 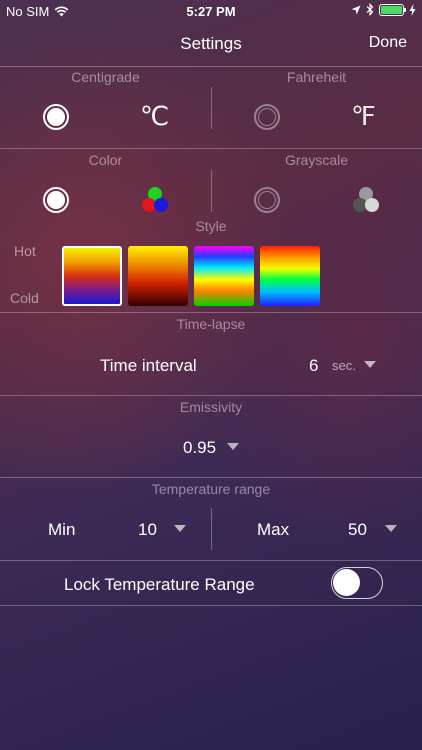 I want to click on grayscale-icon, so click(x=366, y=200).